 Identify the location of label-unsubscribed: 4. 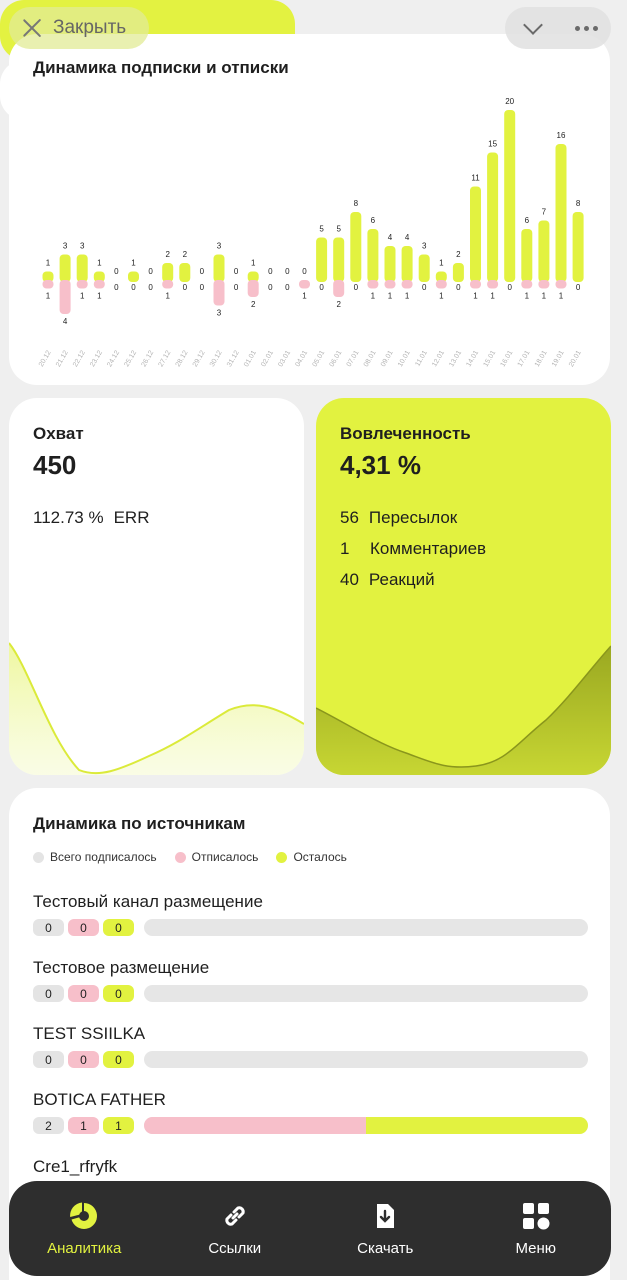
(65, 321).